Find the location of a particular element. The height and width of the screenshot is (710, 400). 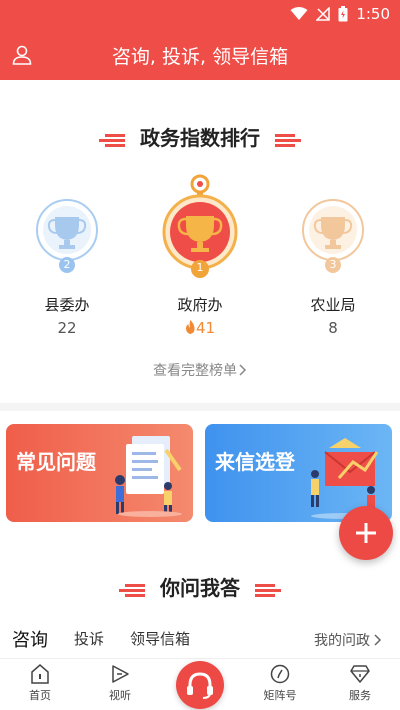

home-icon is located at coordinates (40, 674).